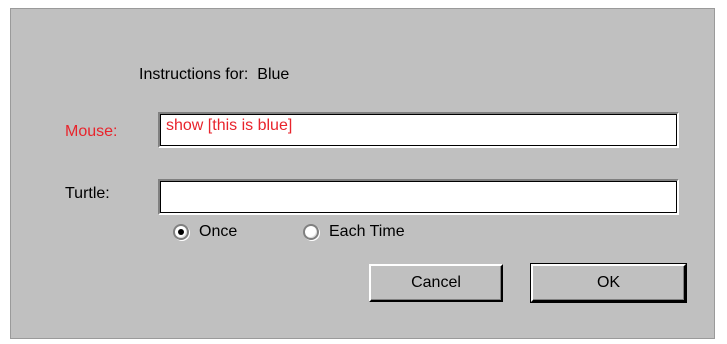 The image size is (727, 344). Describe the element at coordinates (273, 74) in the screenshot. I see `target-name: Blue` at that location.